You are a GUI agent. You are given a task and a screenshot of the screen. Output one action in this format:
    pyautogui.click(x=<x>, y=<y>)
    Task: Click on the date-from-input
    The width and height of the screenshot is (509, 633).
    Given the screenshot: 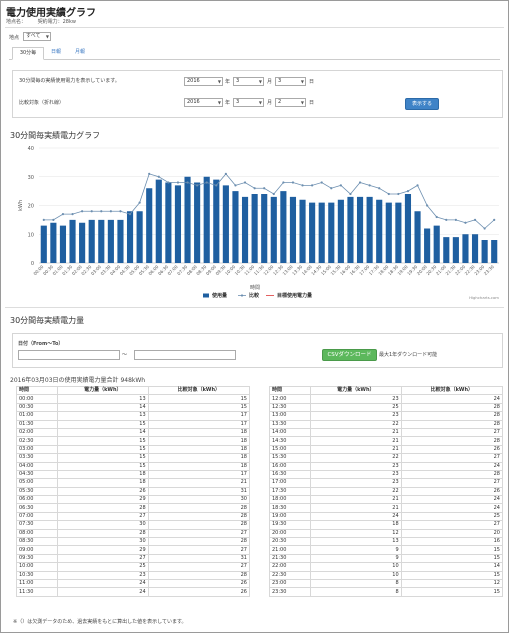 What is the action you would take?
    pyautogui.click(x=69, y=355)
    